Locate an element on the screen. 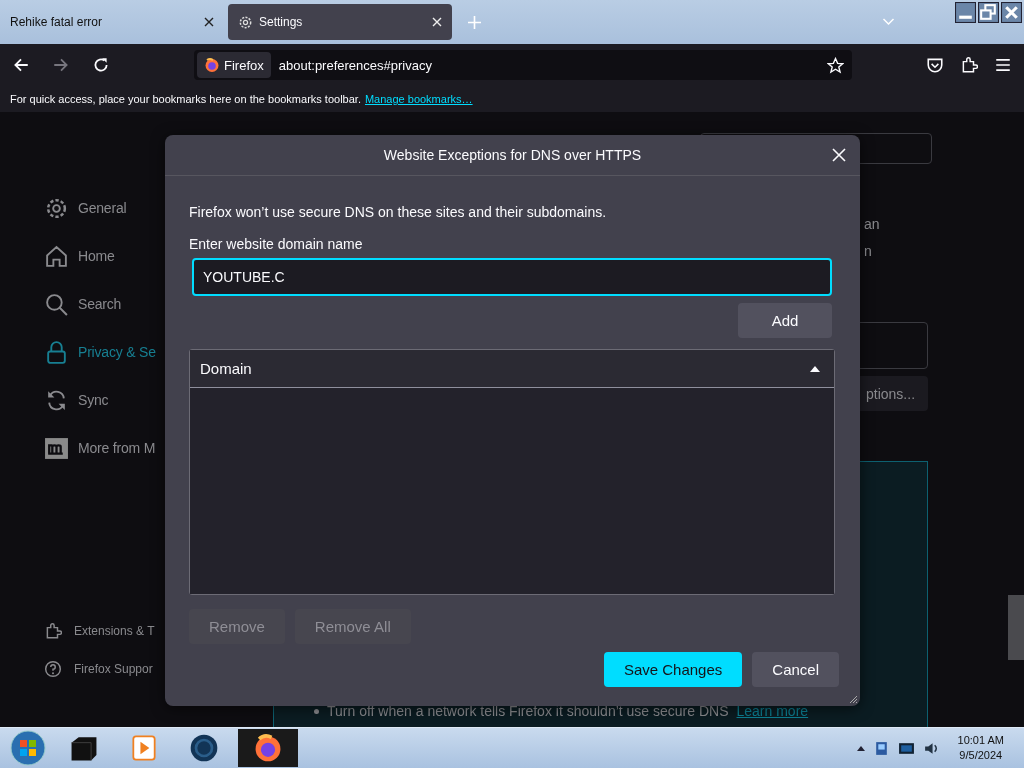 This screenshot has height=768, width=1024. text-fragment: n is located at coordinates (868, 251).